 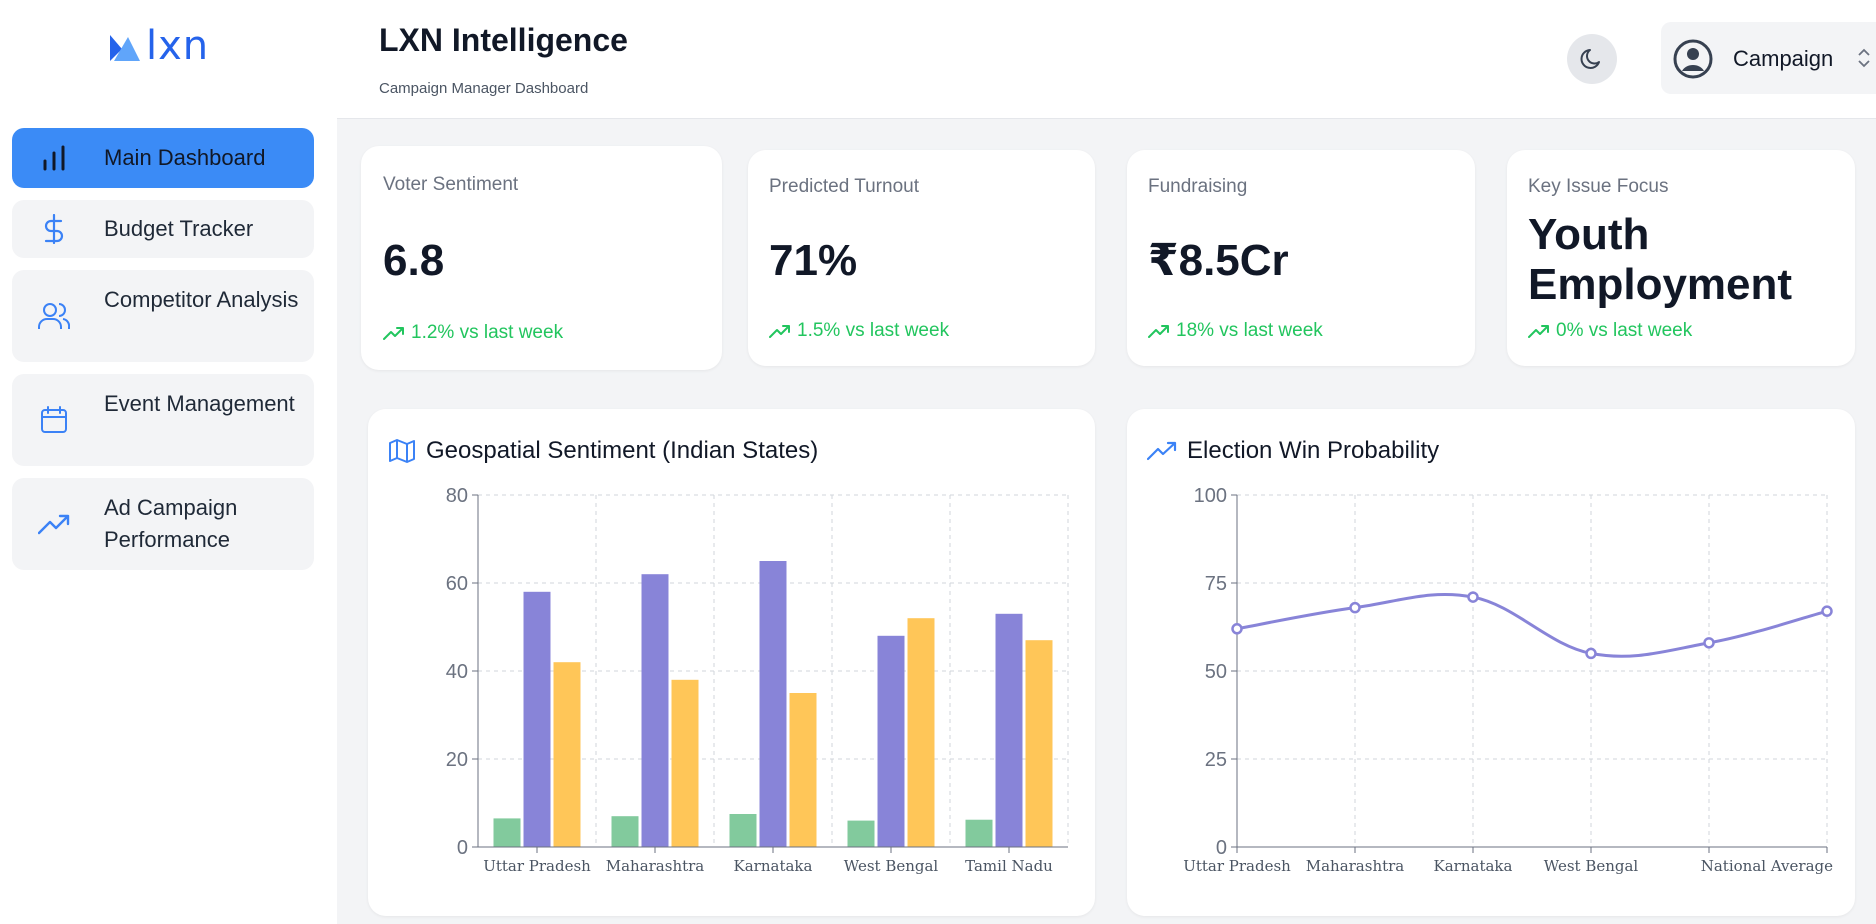 What do you see at coordinates (457, 496) in the screenshot?
I see `y-tick-label: 80` at bounding box center [457, 496].